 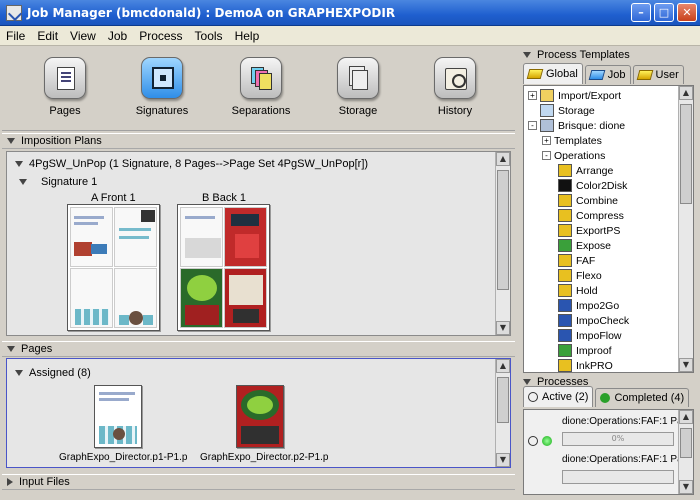 What do you see at coordinates (247, 36) in the screenshot?
I see `menu-help: Help` at bounding box center [247, 36].